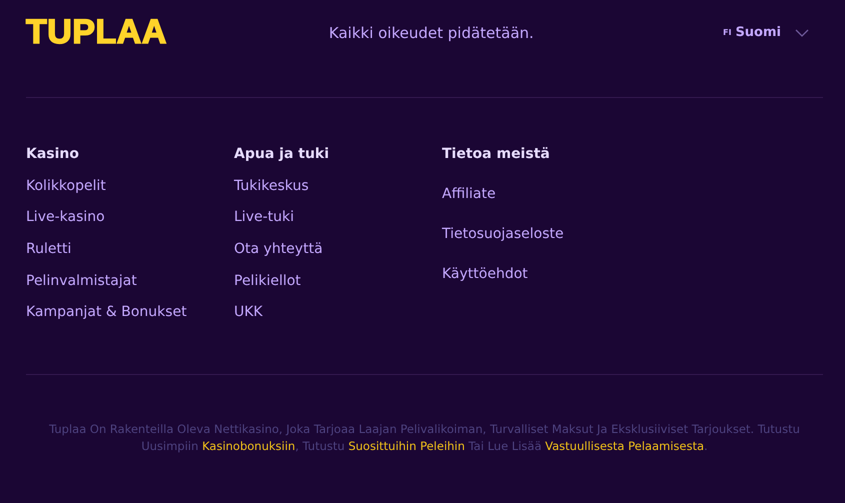  Describe the element at coordinates (338, 288) in the screenshot. I see `footer-link: Pelikiellot` at that location.